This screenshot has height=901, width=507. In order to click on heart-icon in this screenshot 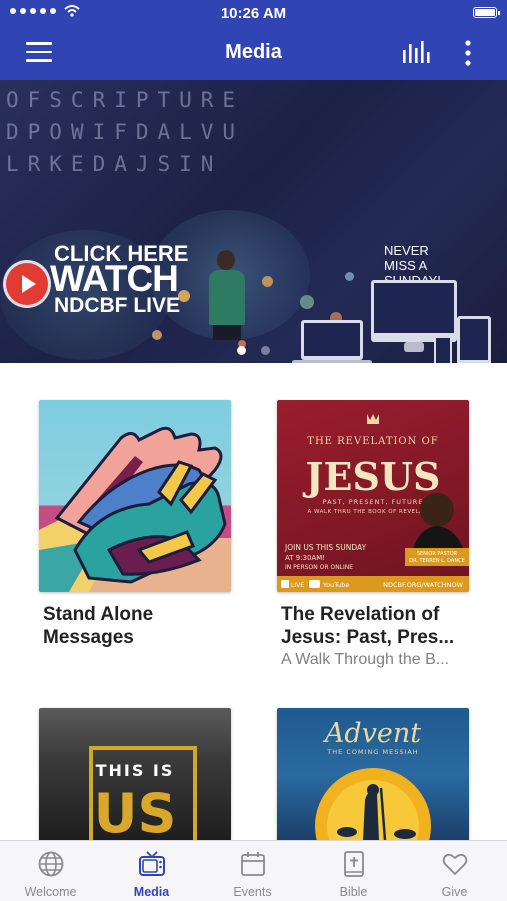, I will do `click(455, 864)`.